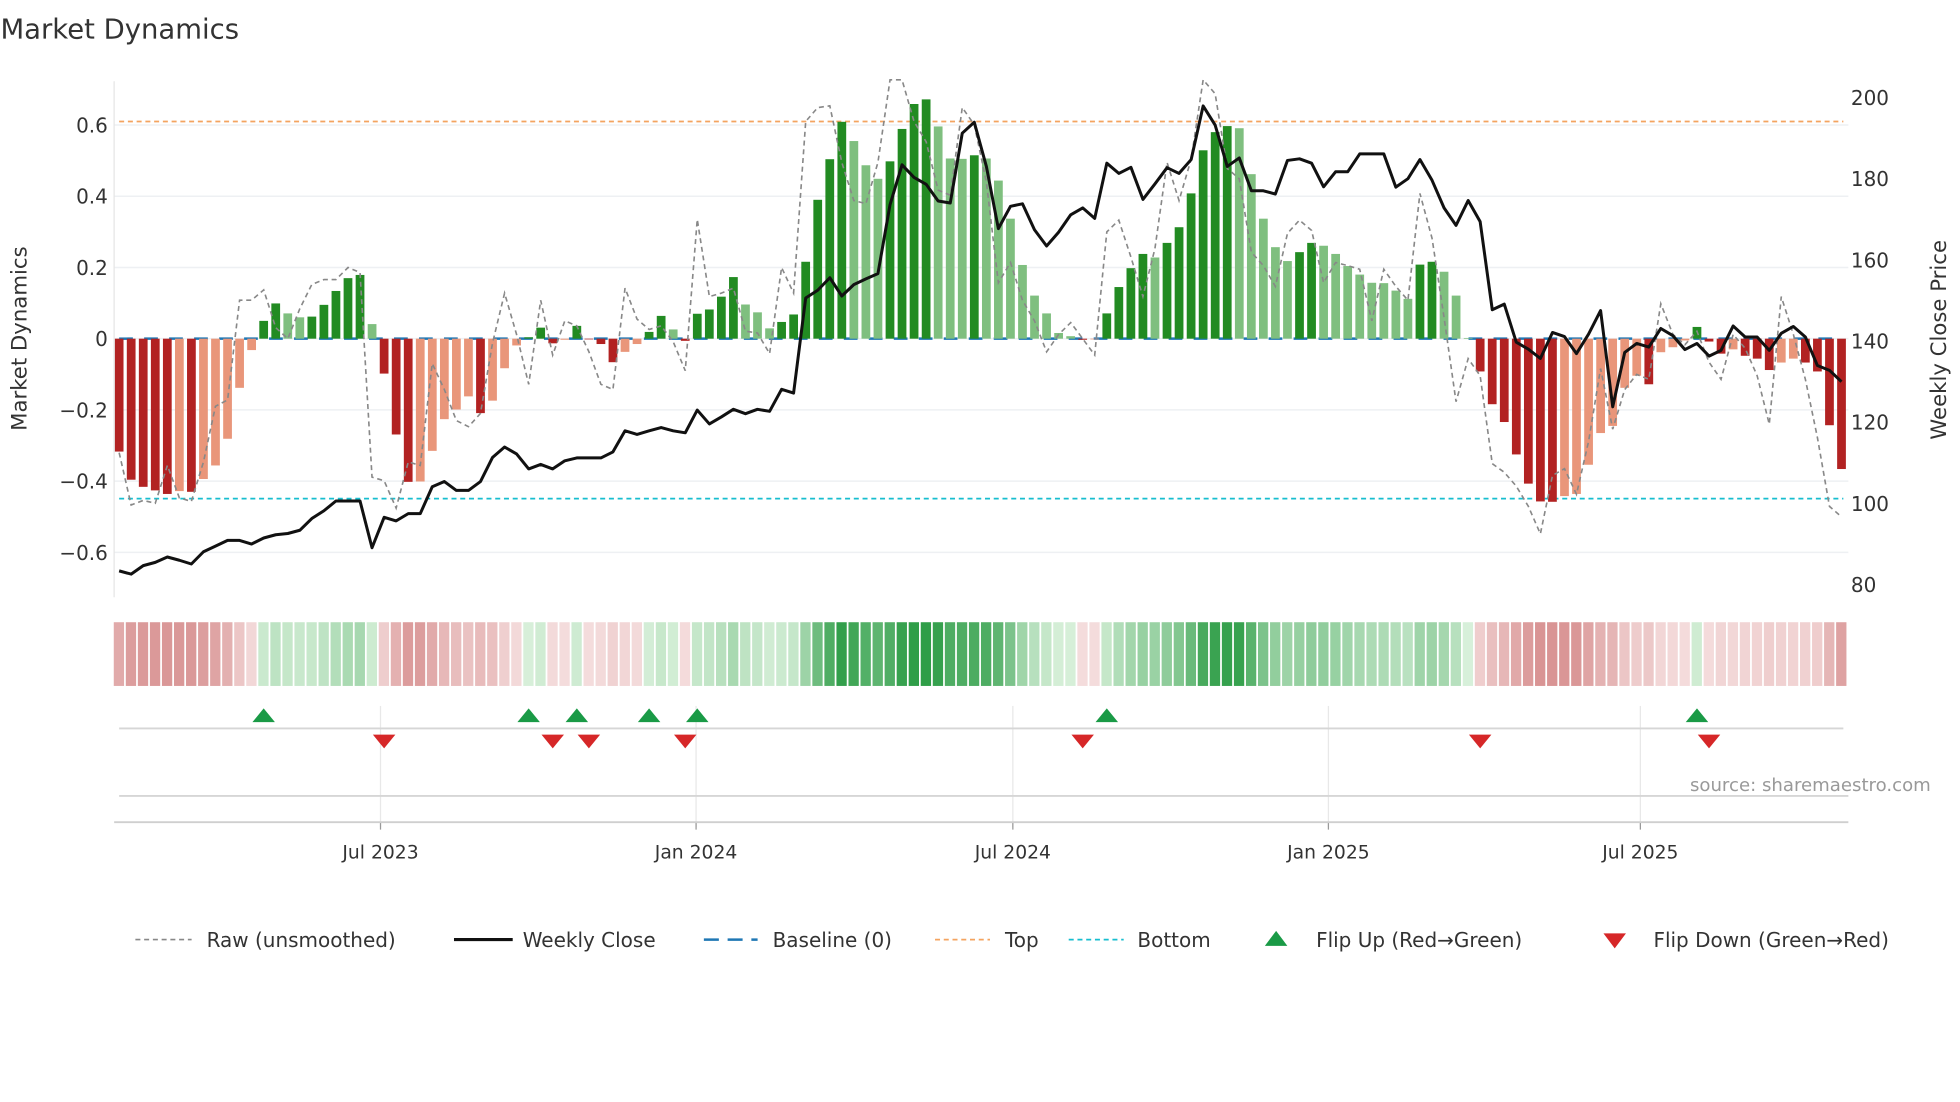 This screenshot has height=1102, width=1960. What do you see at coordinates (696, 852) in the screenshot?
I see `x-tick-label: Jan 2024` at bounding box center [696, 852].